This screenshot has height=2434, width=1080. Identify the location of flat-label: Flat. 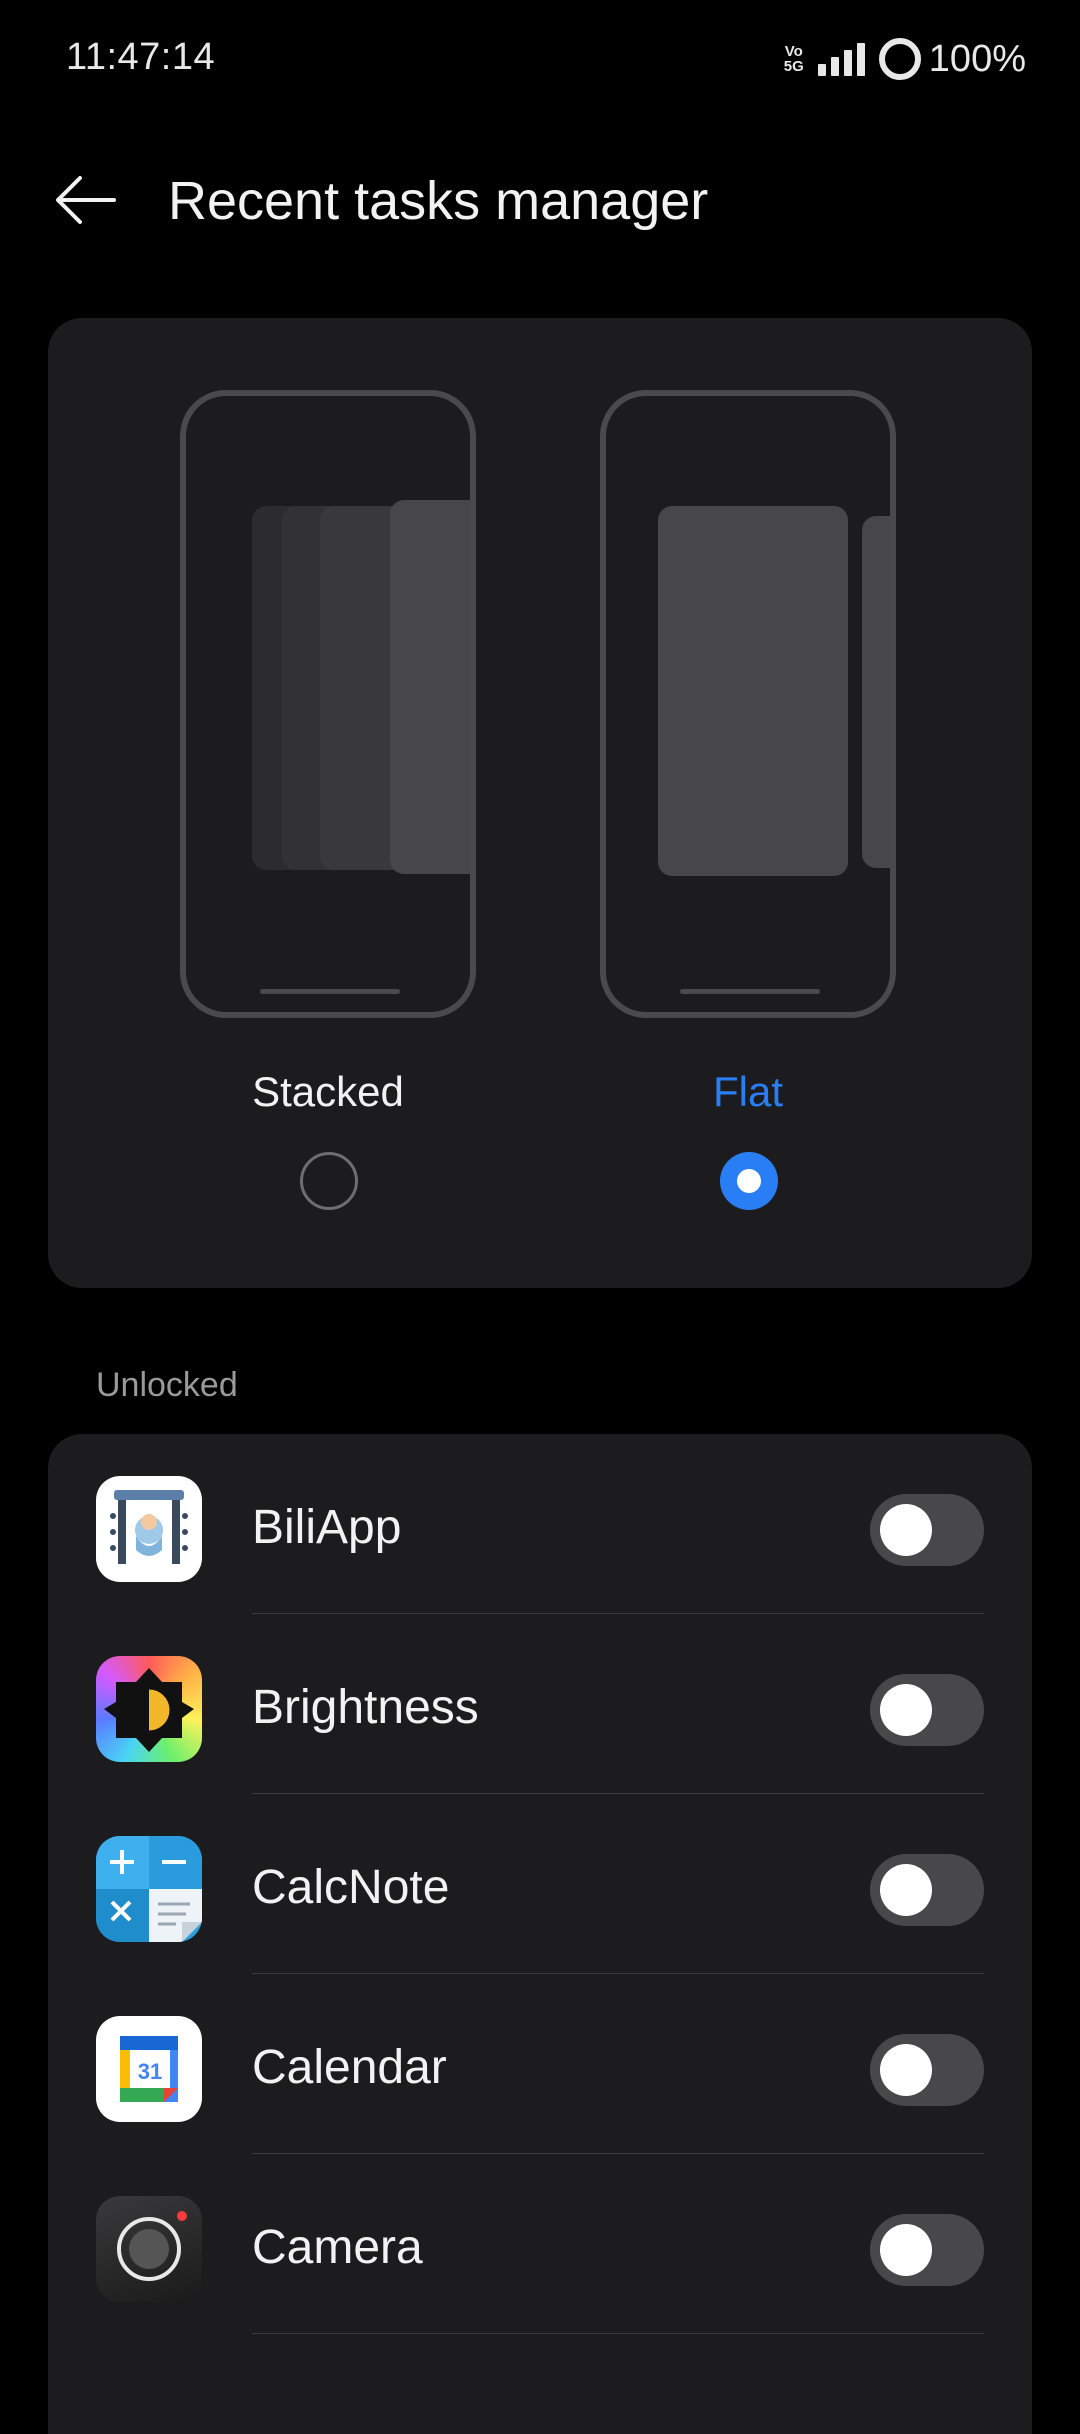
(747, 1091).